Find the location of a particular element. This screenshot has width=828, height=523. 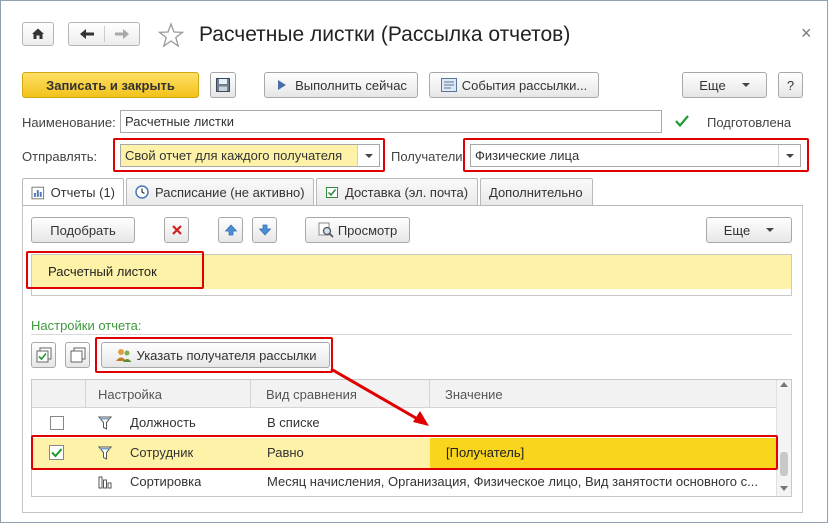

name-field-value: Расчетные листки is located at coordinates (179, 121).